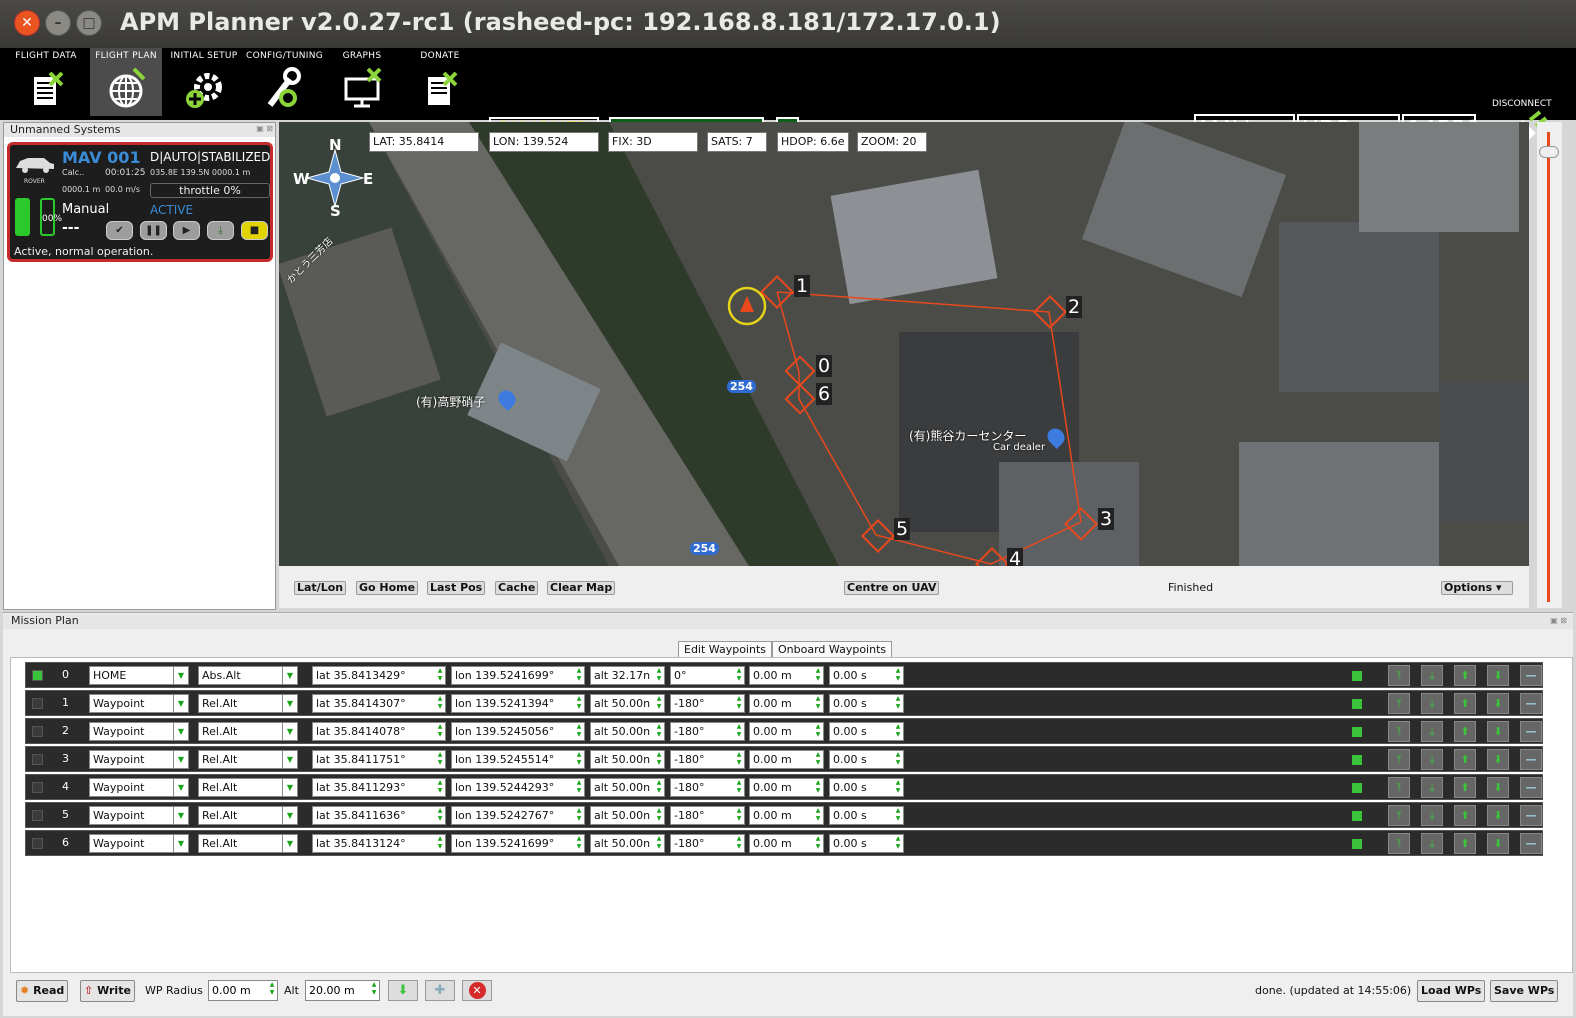  Describe the element at coordinates (107, 991) in the screenshot. I see `write-button: ⇧ Write` at that location.